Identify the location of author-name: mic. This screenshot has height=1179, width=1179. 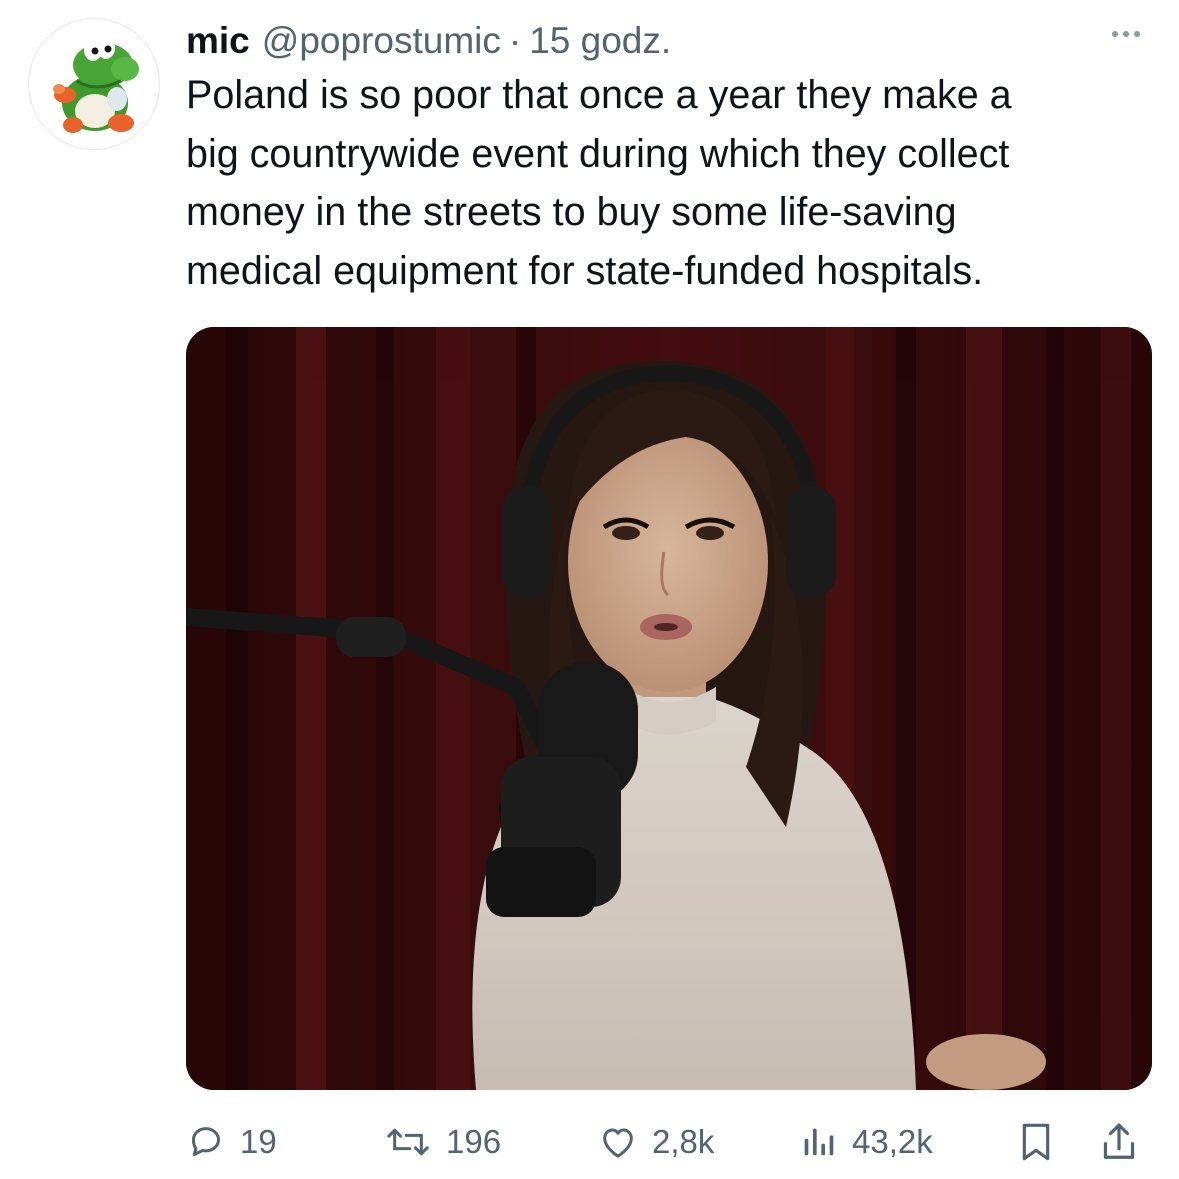
(218, 41).